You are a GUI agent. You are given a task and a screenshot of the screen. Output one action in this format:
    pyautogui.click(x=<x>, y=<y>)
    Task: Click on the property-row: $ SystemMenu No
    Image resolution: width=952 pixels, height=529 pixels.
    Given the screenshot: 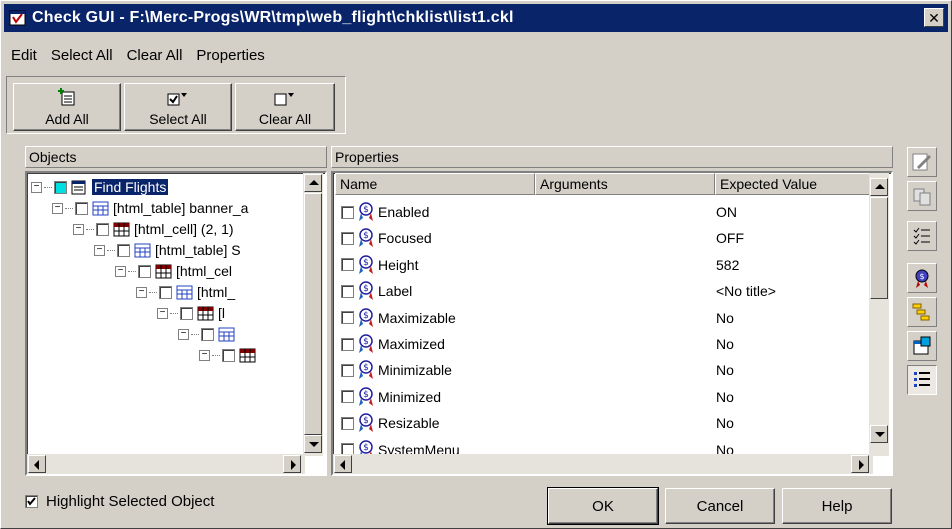 What is the action you would take?
    pyautogui.click(x=597, y=446)
    